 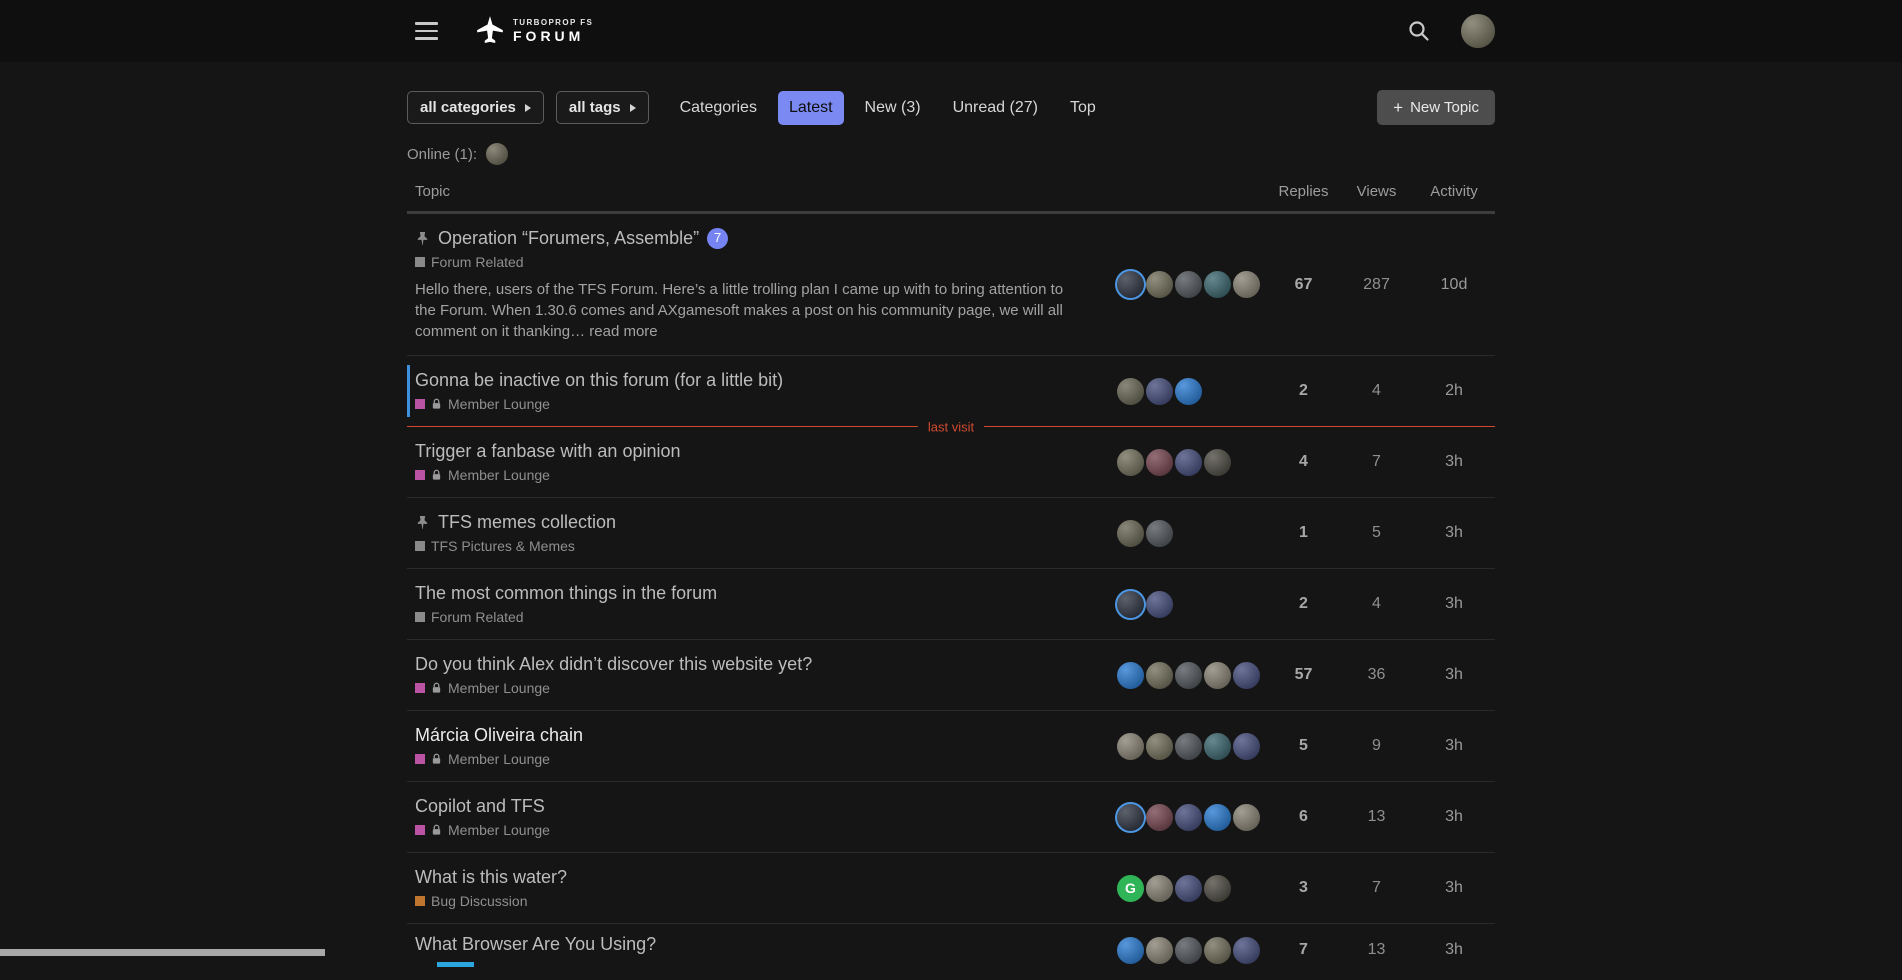 I want to click on nav-link-unread-27: Unread (27), so click(x=995, y=108).